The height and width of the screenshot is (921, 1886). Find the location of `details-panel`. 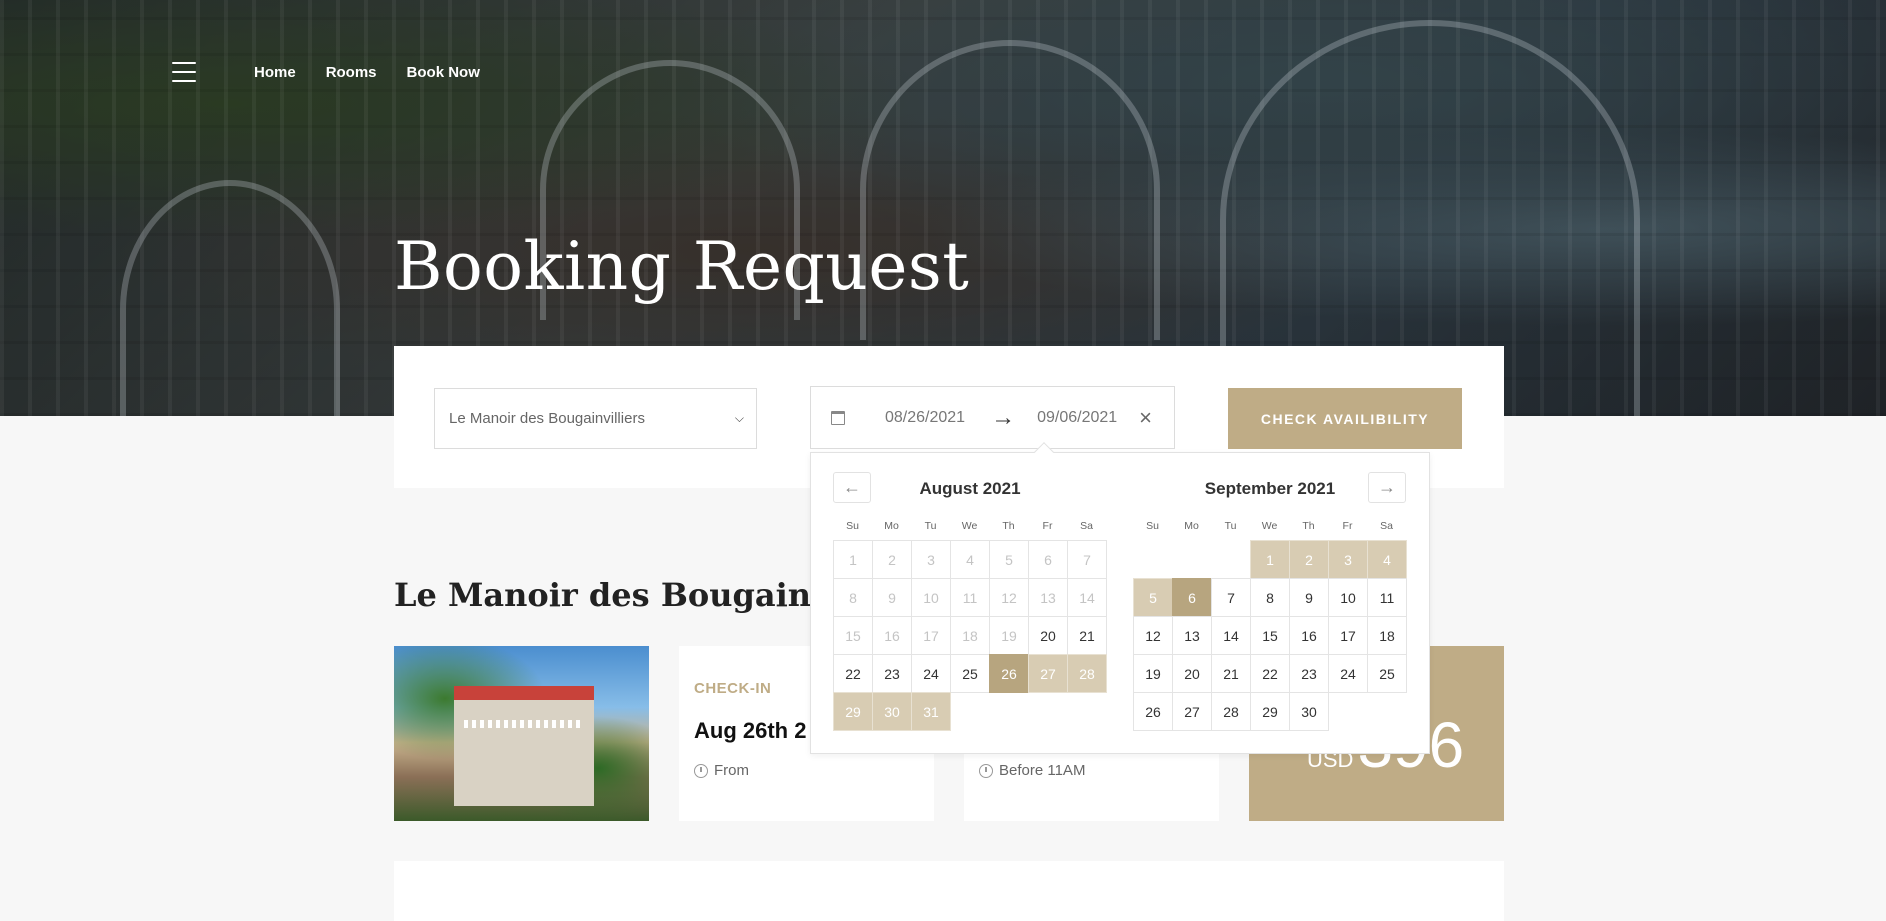

details-panel is located at coordinates (949, 891).